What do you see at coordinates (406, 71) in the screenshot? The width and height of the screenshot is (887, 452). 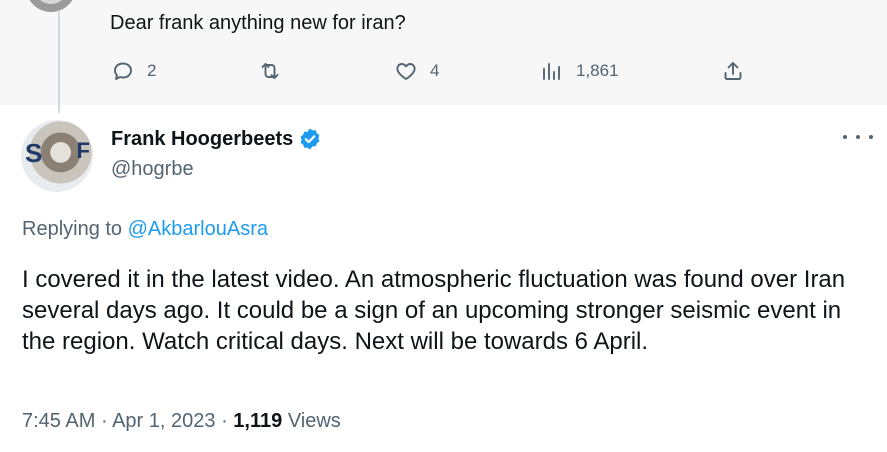 I see `like-icon` at bounding box center [406, 71].